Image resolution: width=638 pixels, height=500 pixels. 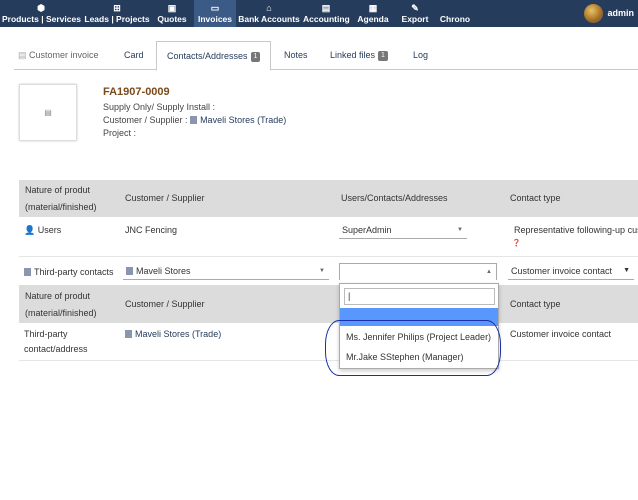 What do you see at coordinates (243, 120) in the screenshot?
I see `customer-link: Maveli Stores (Trade)` at bounding box center [243, 120].